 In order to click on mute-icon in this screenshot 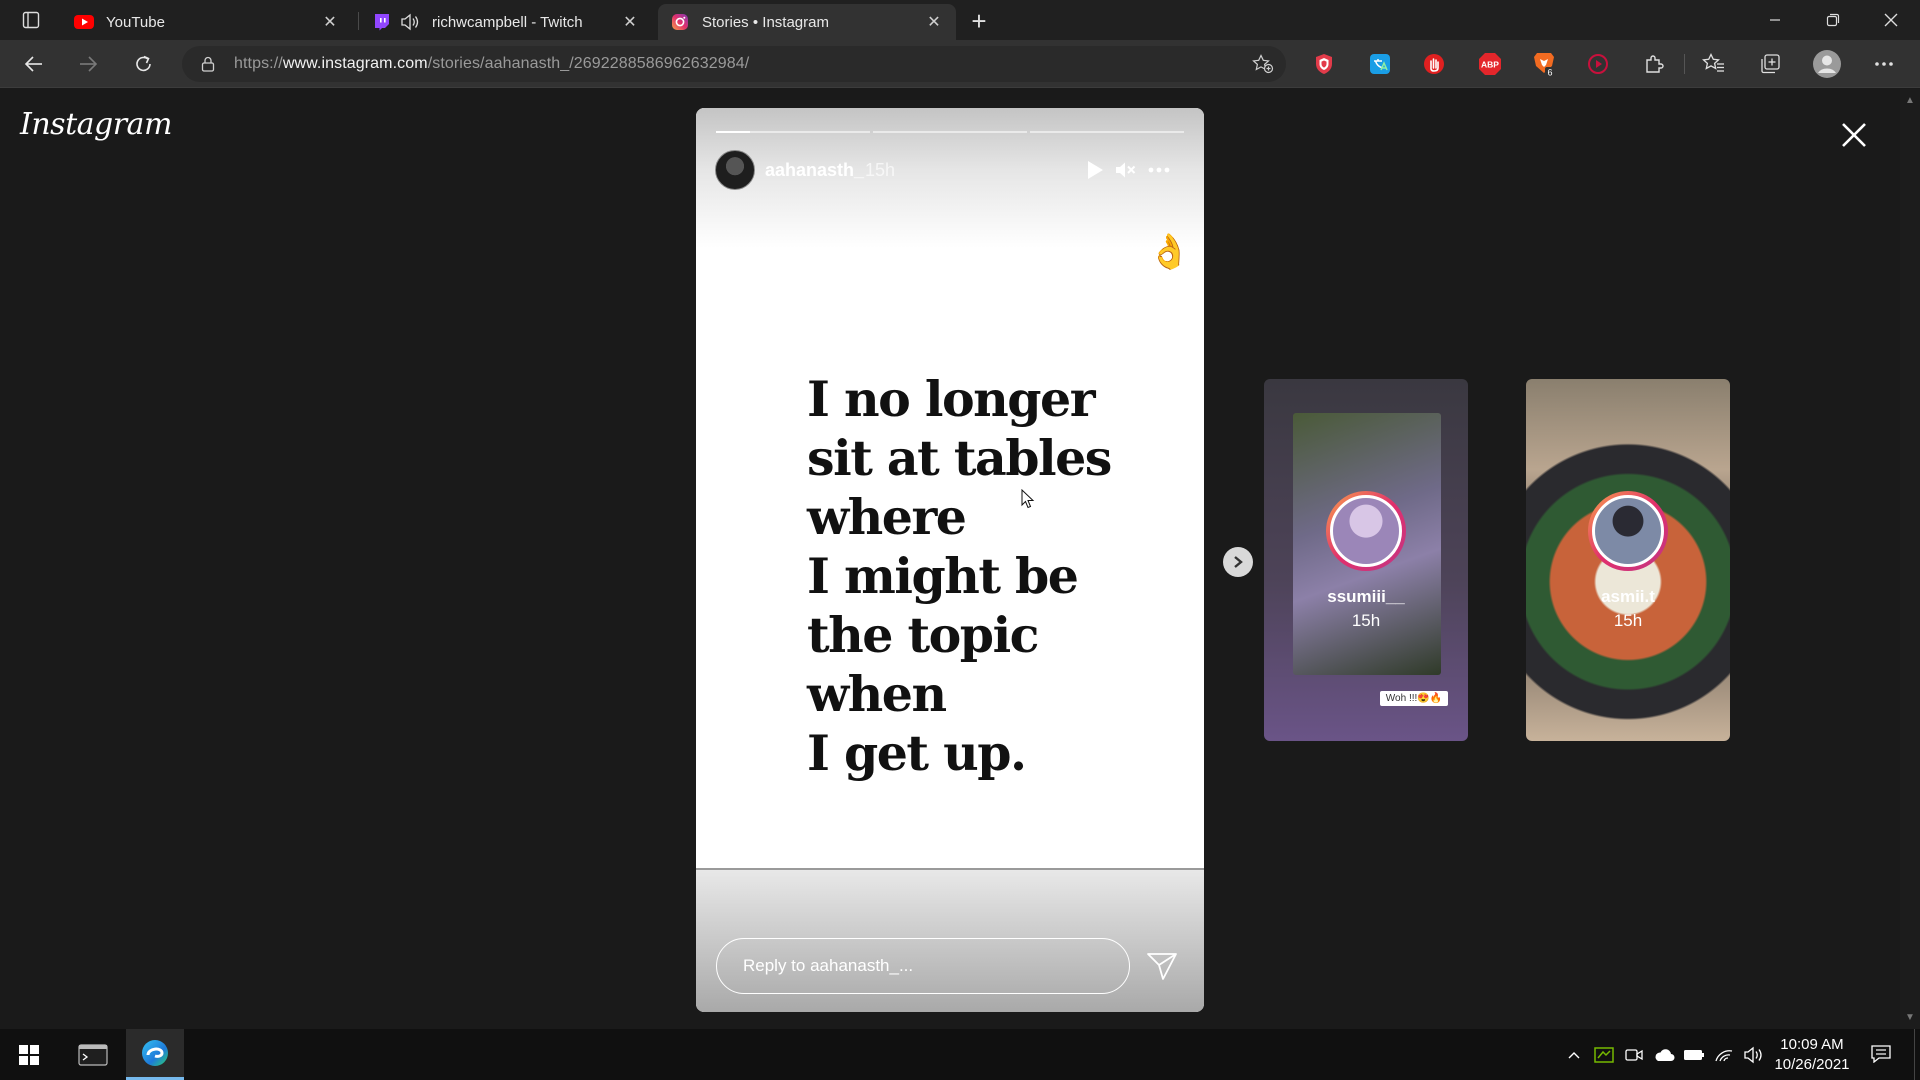, I will do `click(1125, 170)`.